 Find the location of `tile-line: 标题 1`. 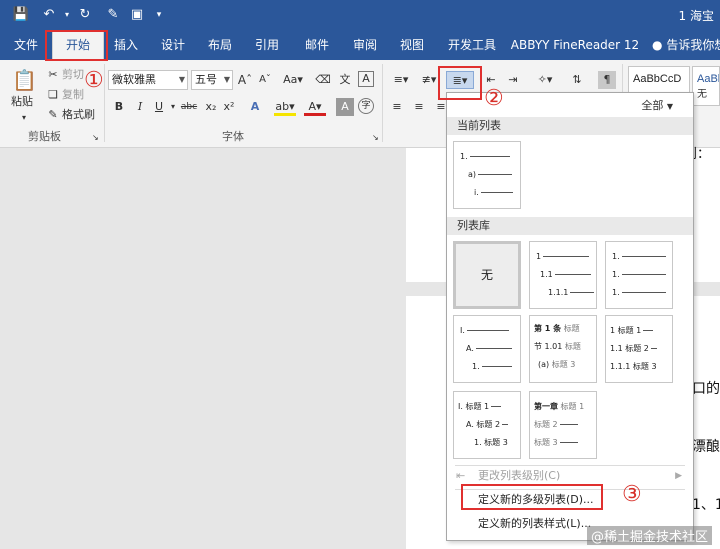

tile-line: 标题 1 is located at coordinates (572, 406).